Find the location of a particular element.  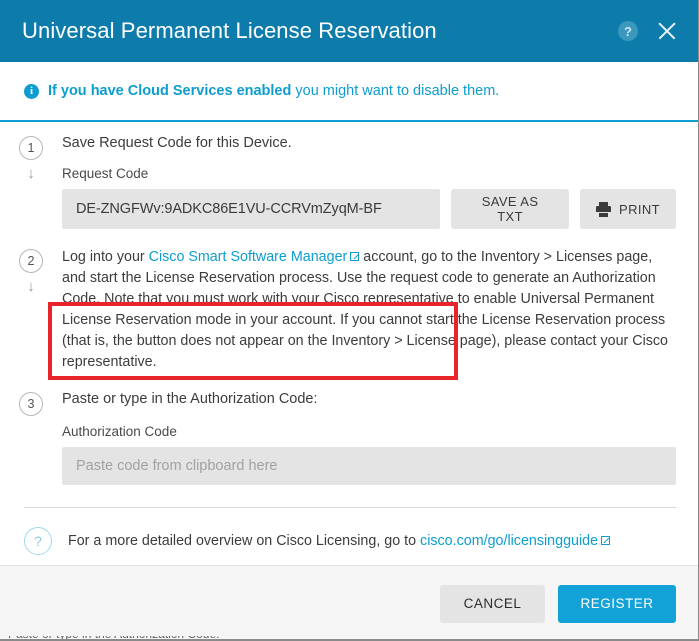

step-2-marker: 2 ↓ is located at coordinates (31, 270).